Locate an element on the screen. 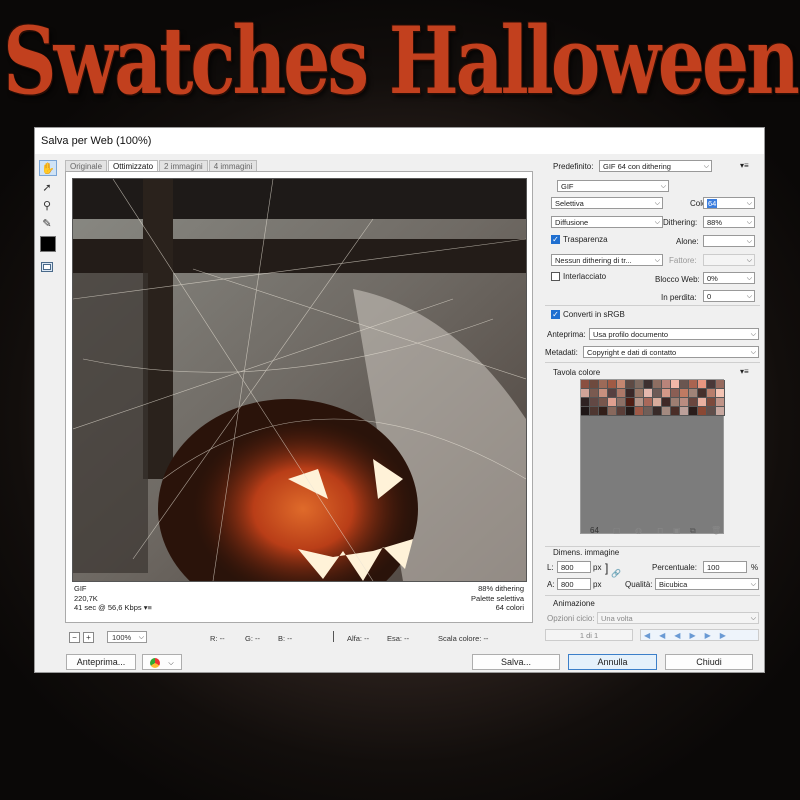 The width and height of the screenshot is (800, 800). panel-menu-icon: ▾≡ is located at coordinates (744, 165).